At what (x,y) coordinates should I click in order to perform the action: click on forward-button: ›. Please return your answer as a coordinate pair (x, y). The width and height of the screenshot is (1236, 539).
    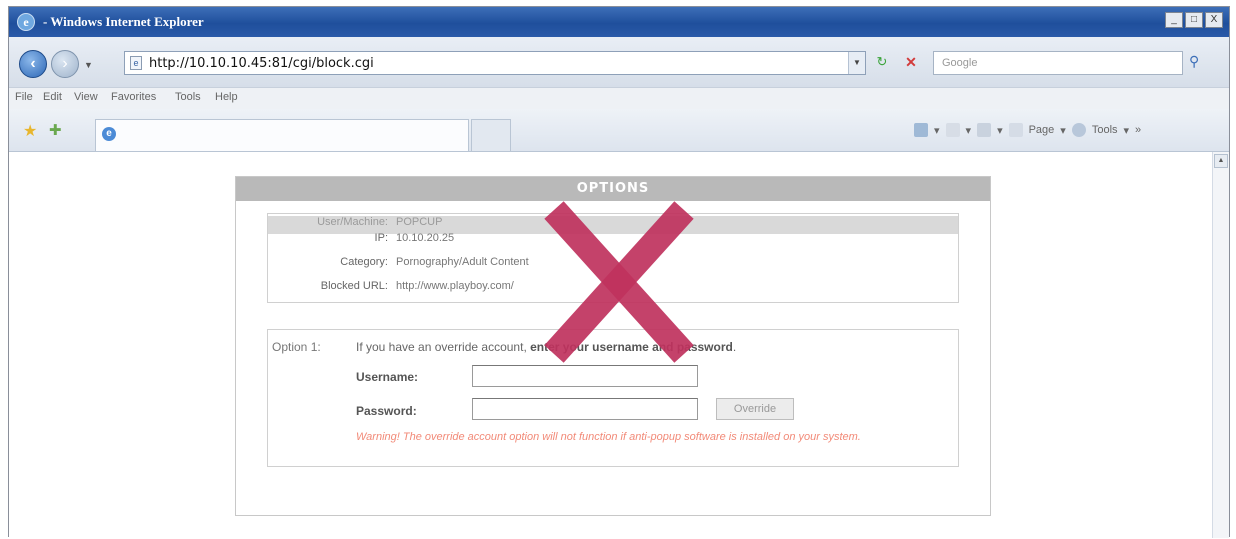
    Looking at the image, I should click on (65, 64).